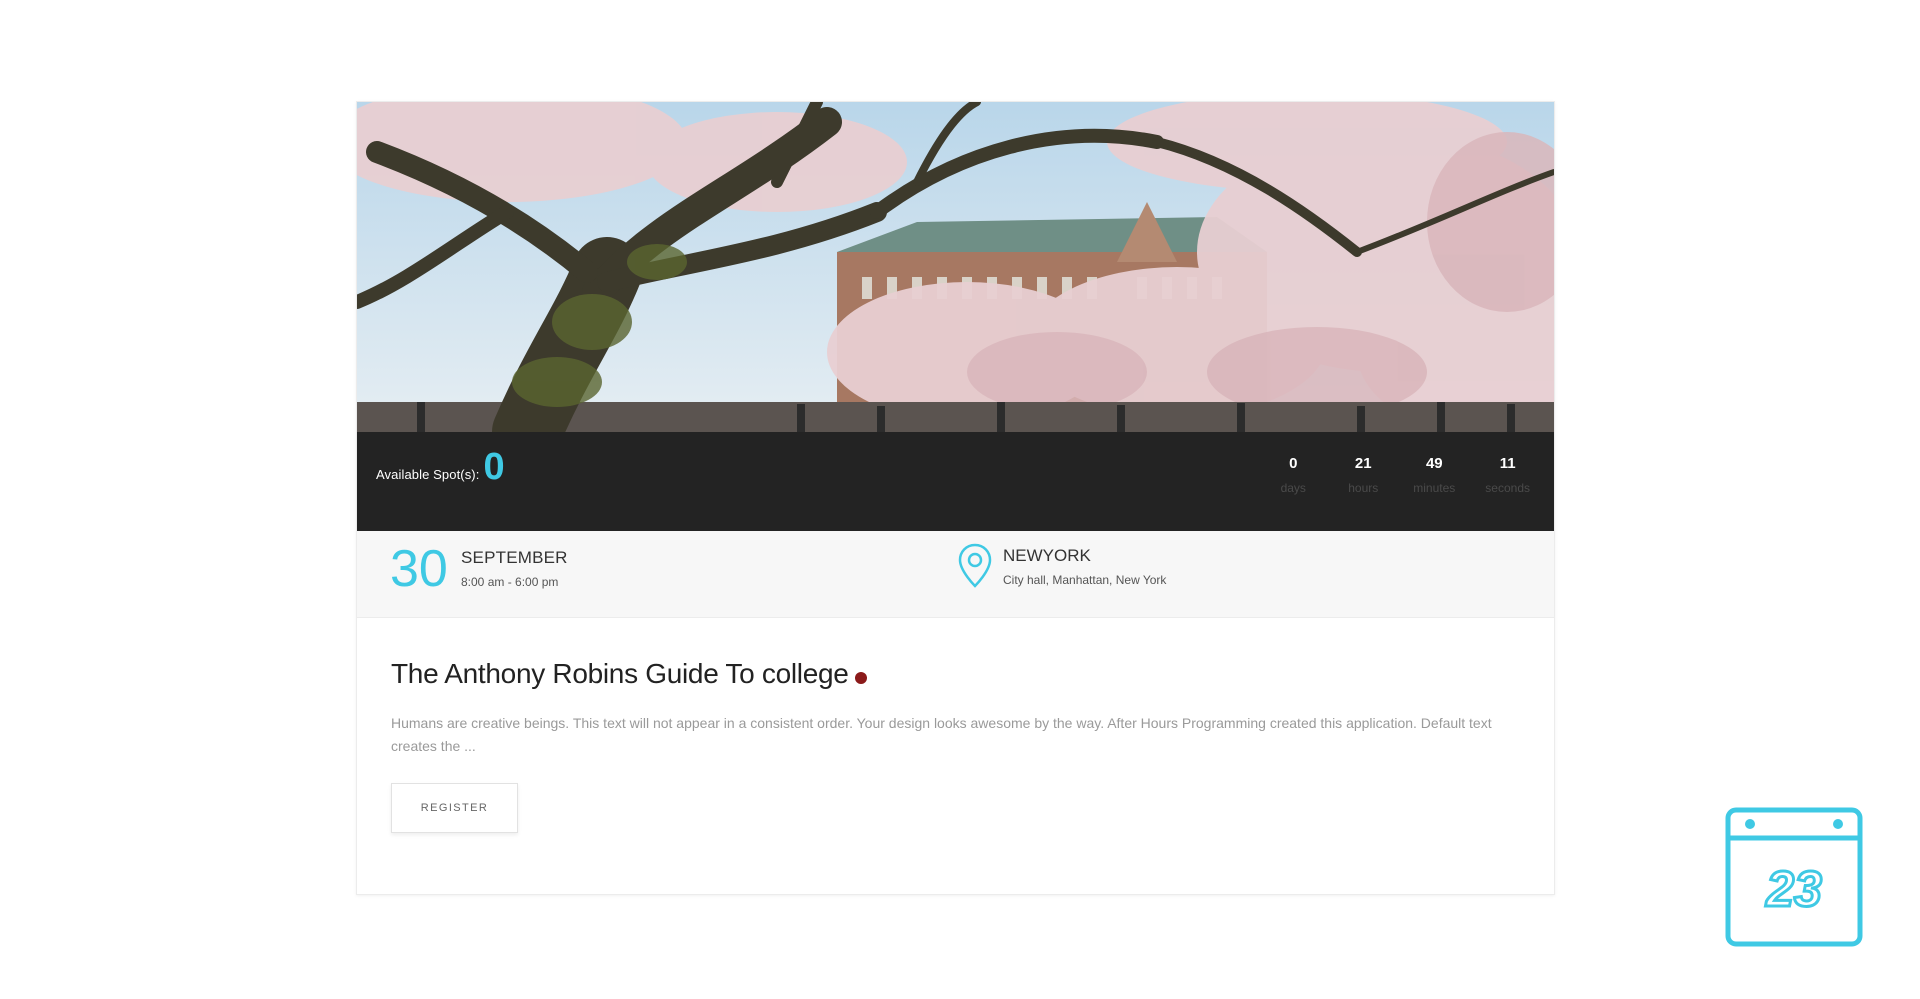 The width and height of the screenshot is (1920, 999). I want to click on countdown-days-label: days, so click(1293, 488).